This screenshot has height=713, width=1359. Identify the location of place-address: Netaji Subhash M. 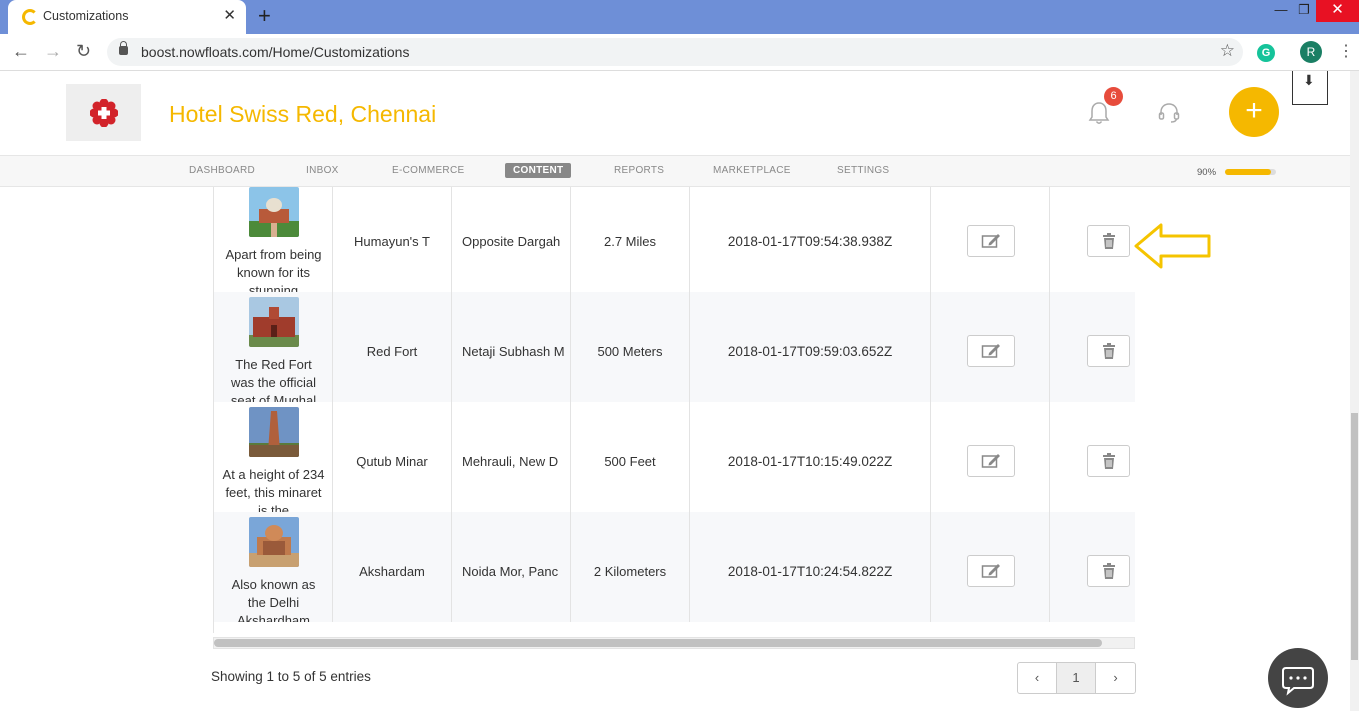
(513, 351).